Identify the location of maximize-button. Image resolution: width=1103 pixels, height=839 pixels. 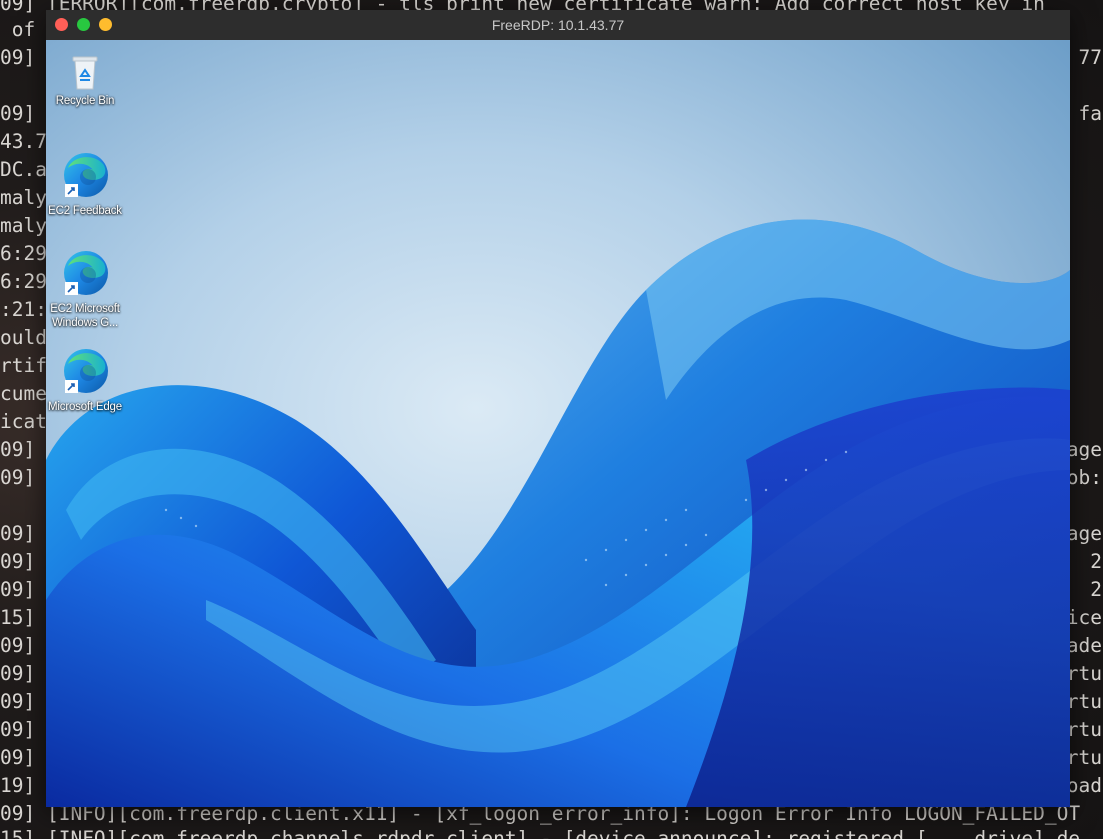
(83, 24).